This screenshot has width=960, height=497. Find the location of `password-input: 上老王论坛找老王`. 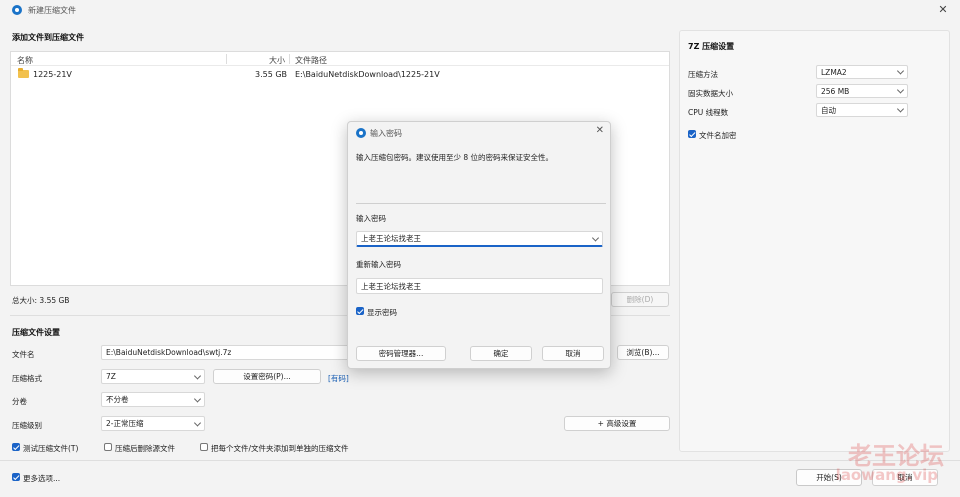

password-input: 上老王论坛找老王 is located at coordinates (479, 239).